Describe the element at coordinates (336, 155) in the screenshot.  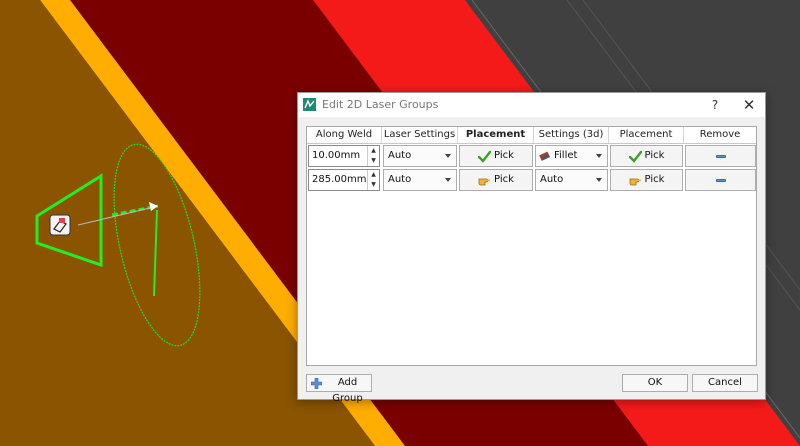
I see `along-weld-value: 10.00mm` at that location.